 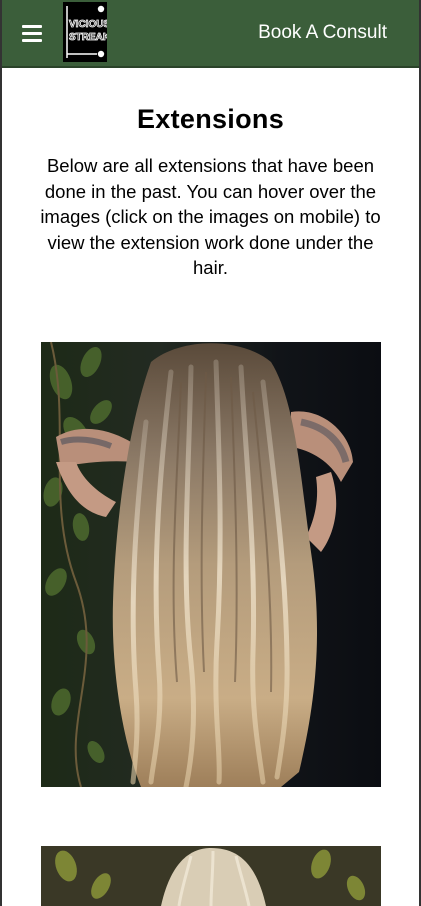 What do you see at coordinates (210, 119) in the screenshot?
I see `page-title: Extensions` at bounding box center [210, 119].